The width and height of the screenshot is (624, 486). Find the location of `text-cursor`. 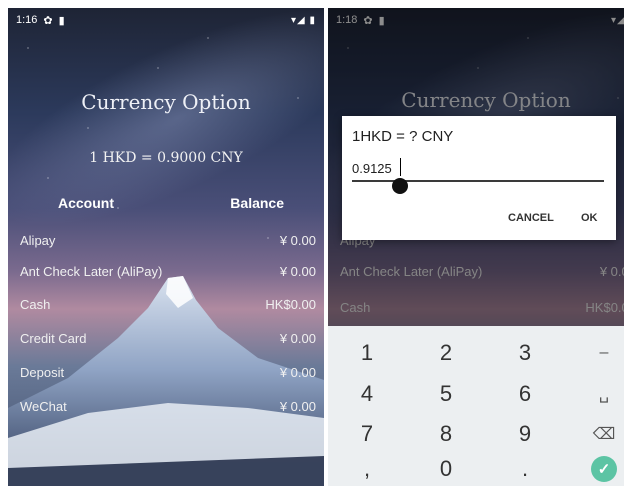

text-cursor is located at coordinates (400, 167).